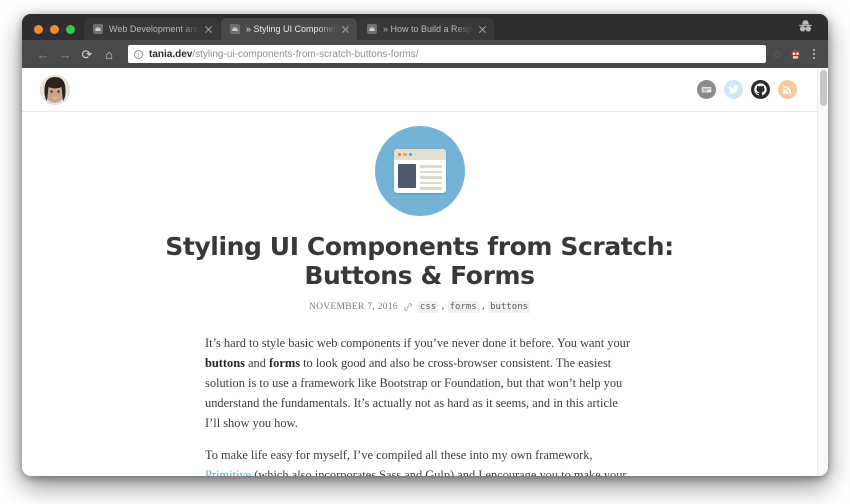  What do you see at coordinates (43, 54) in the screenshot?
I see `back-arrow-icon: ←` at bounding box center [43, 54].